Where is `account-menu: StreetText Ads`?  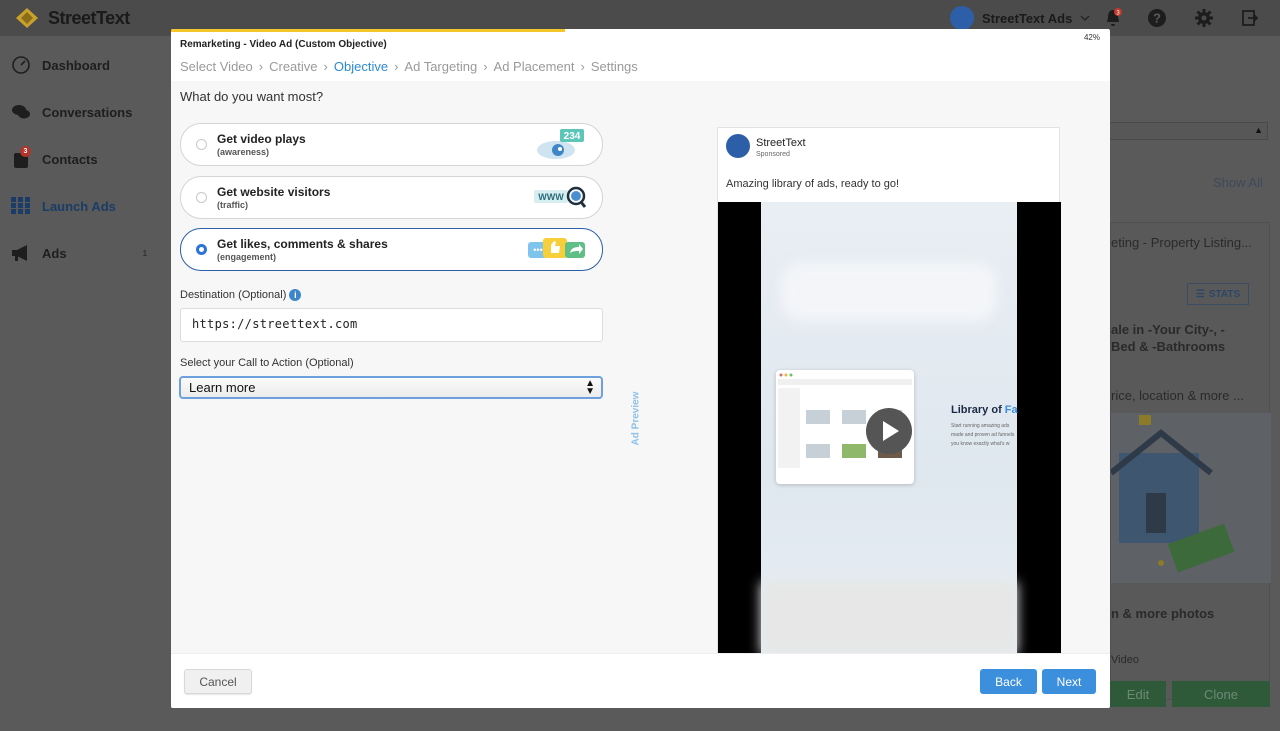
account-menu: StreetText Ads is located at coordinates (1020, 18).